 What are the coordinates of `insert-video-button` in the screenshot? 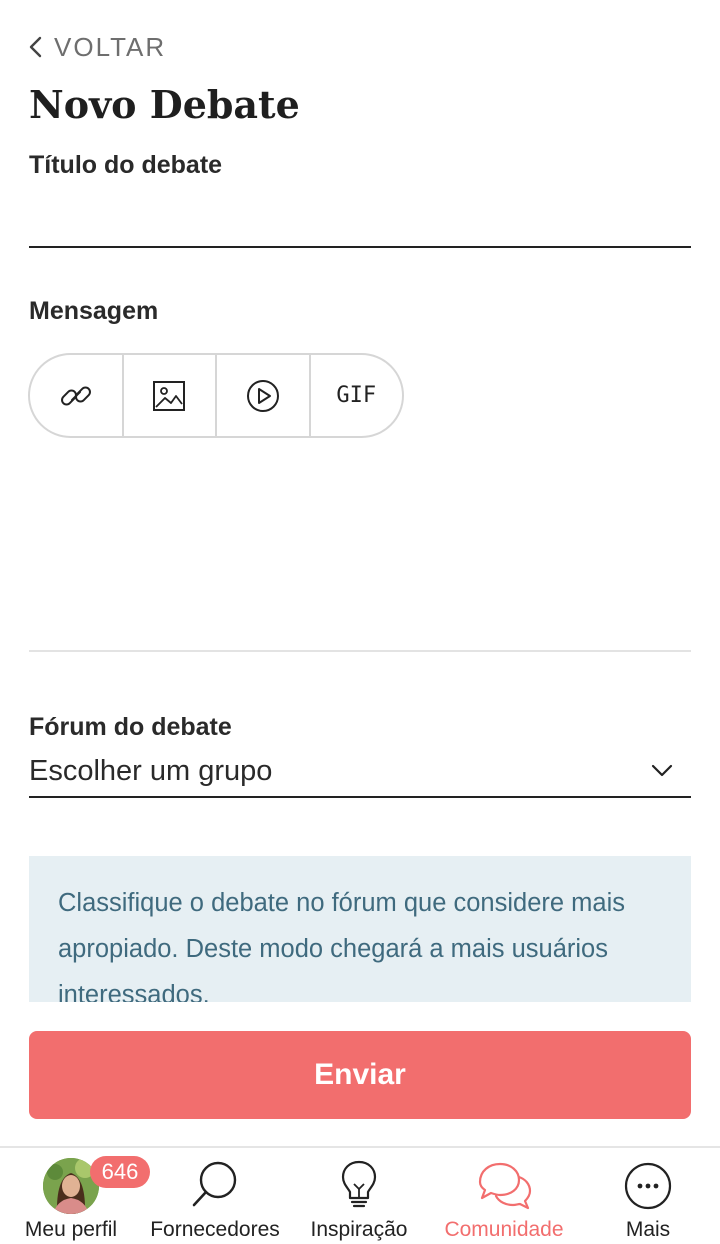 It's located at (264, 395).